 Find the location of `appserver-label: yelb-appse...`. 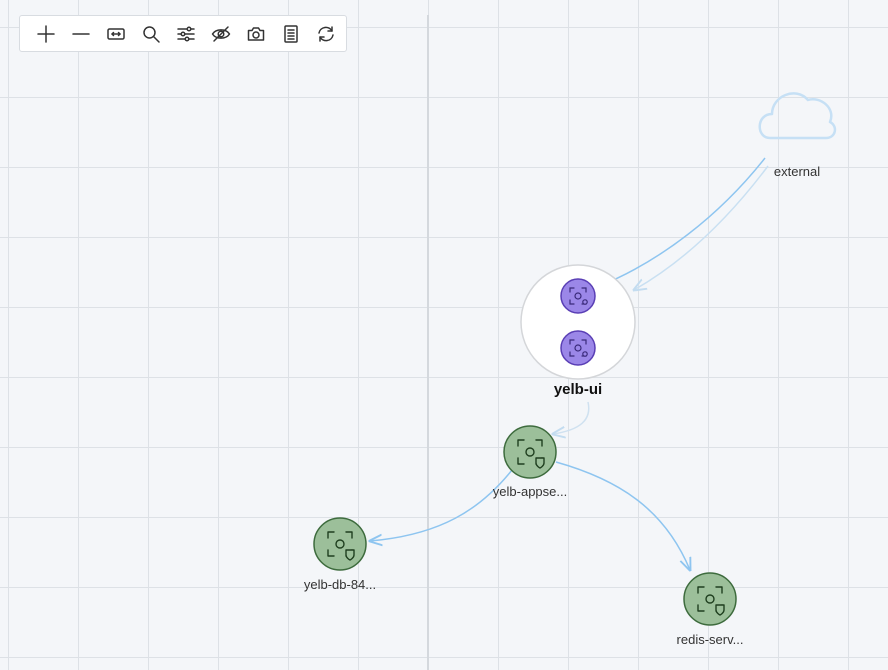

appserver-label: yelb-appse... is located at coordinates (530, 491).